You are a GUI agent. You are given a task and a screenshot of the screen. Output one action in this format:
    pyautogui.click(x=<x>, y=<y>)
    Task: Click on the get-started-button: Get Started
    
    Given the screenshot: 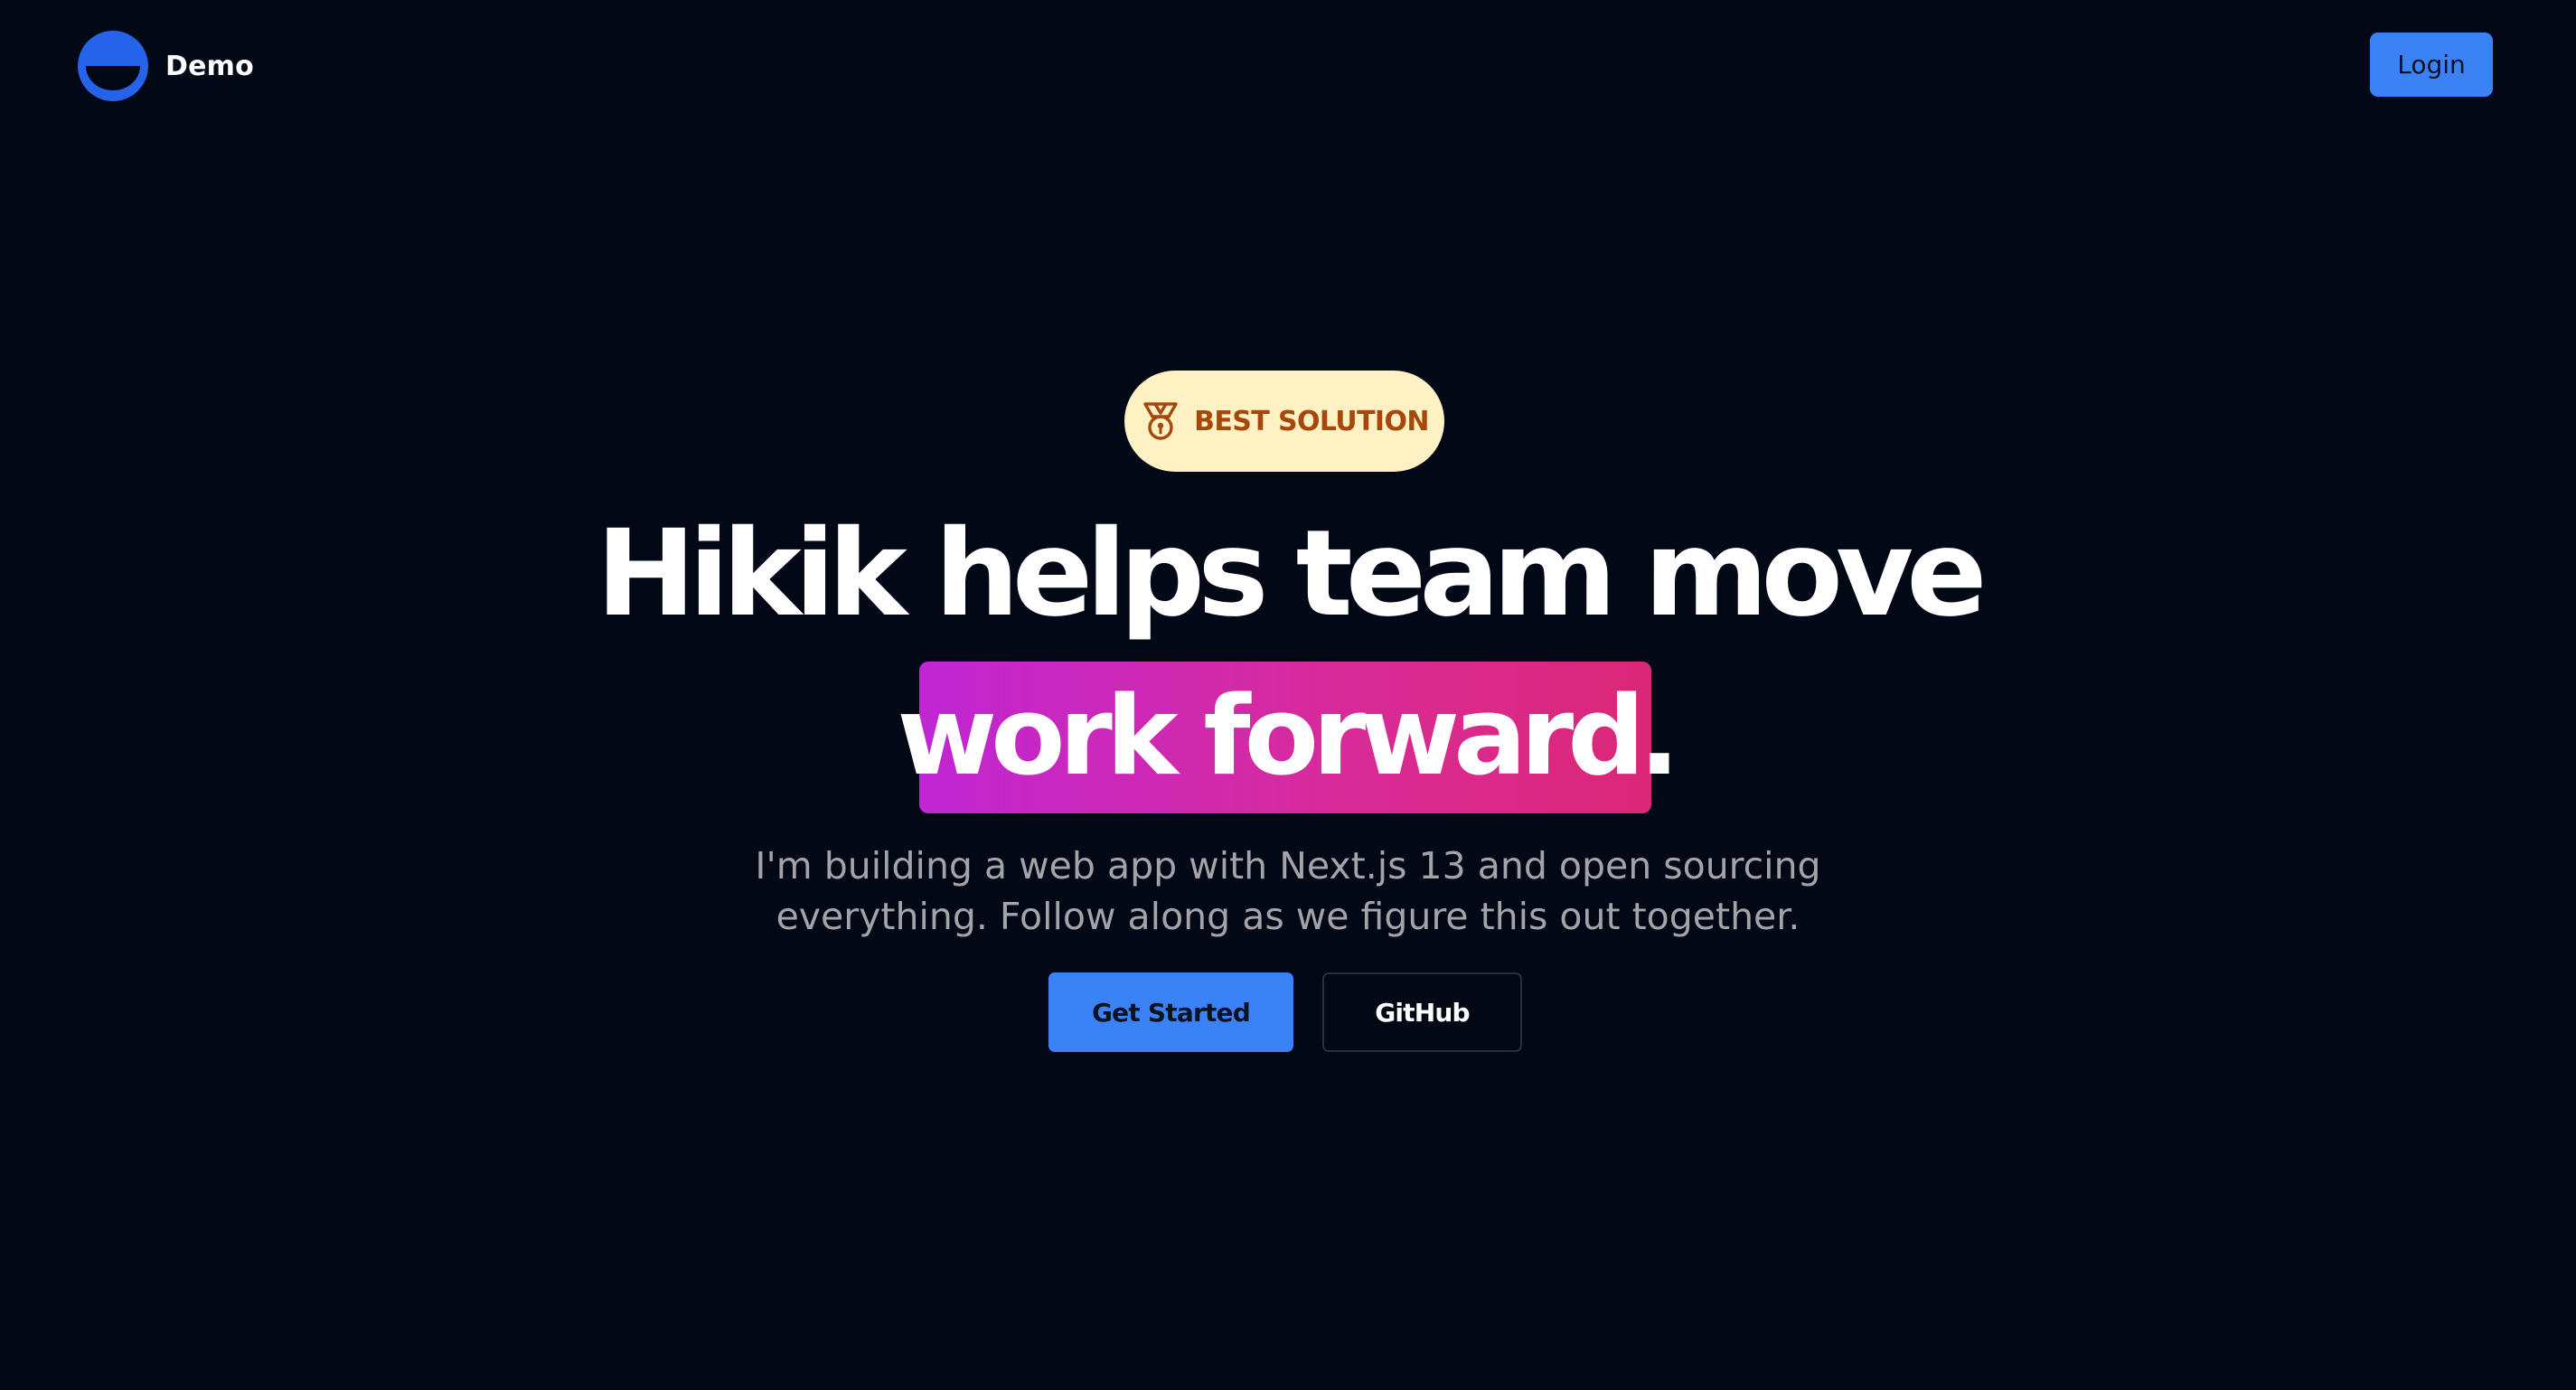 What is the action you would take?
    pyautogui.click(x=1170, y=1012)
    